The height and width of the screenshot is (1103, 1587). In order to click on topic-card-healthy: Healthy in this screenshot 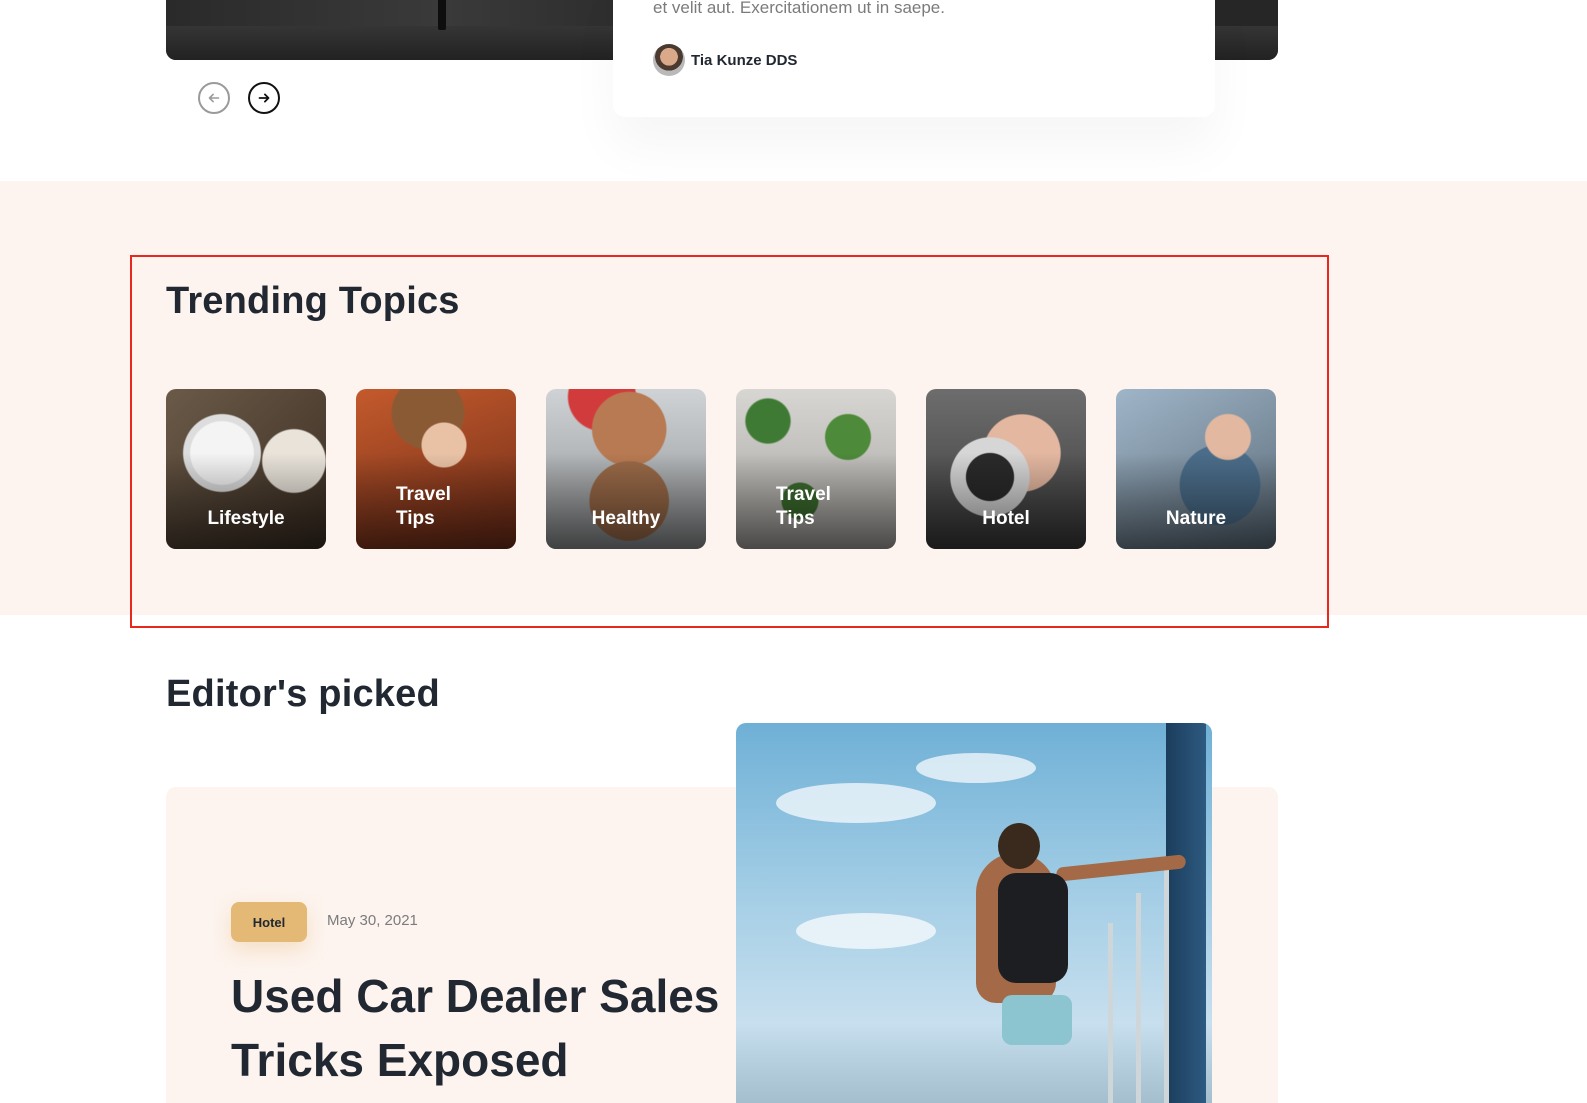, I will do `click(626, 469)`.